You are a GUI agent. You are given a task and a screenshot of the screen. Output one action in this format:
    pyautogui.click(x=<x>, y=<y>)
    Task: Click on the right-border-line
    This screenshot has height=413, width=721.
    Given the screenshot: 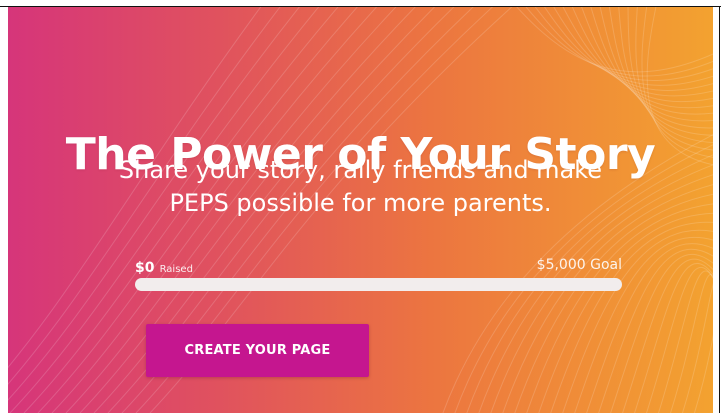 What is the action you would take?
    pyautogui.click(x=719, y=209)
    